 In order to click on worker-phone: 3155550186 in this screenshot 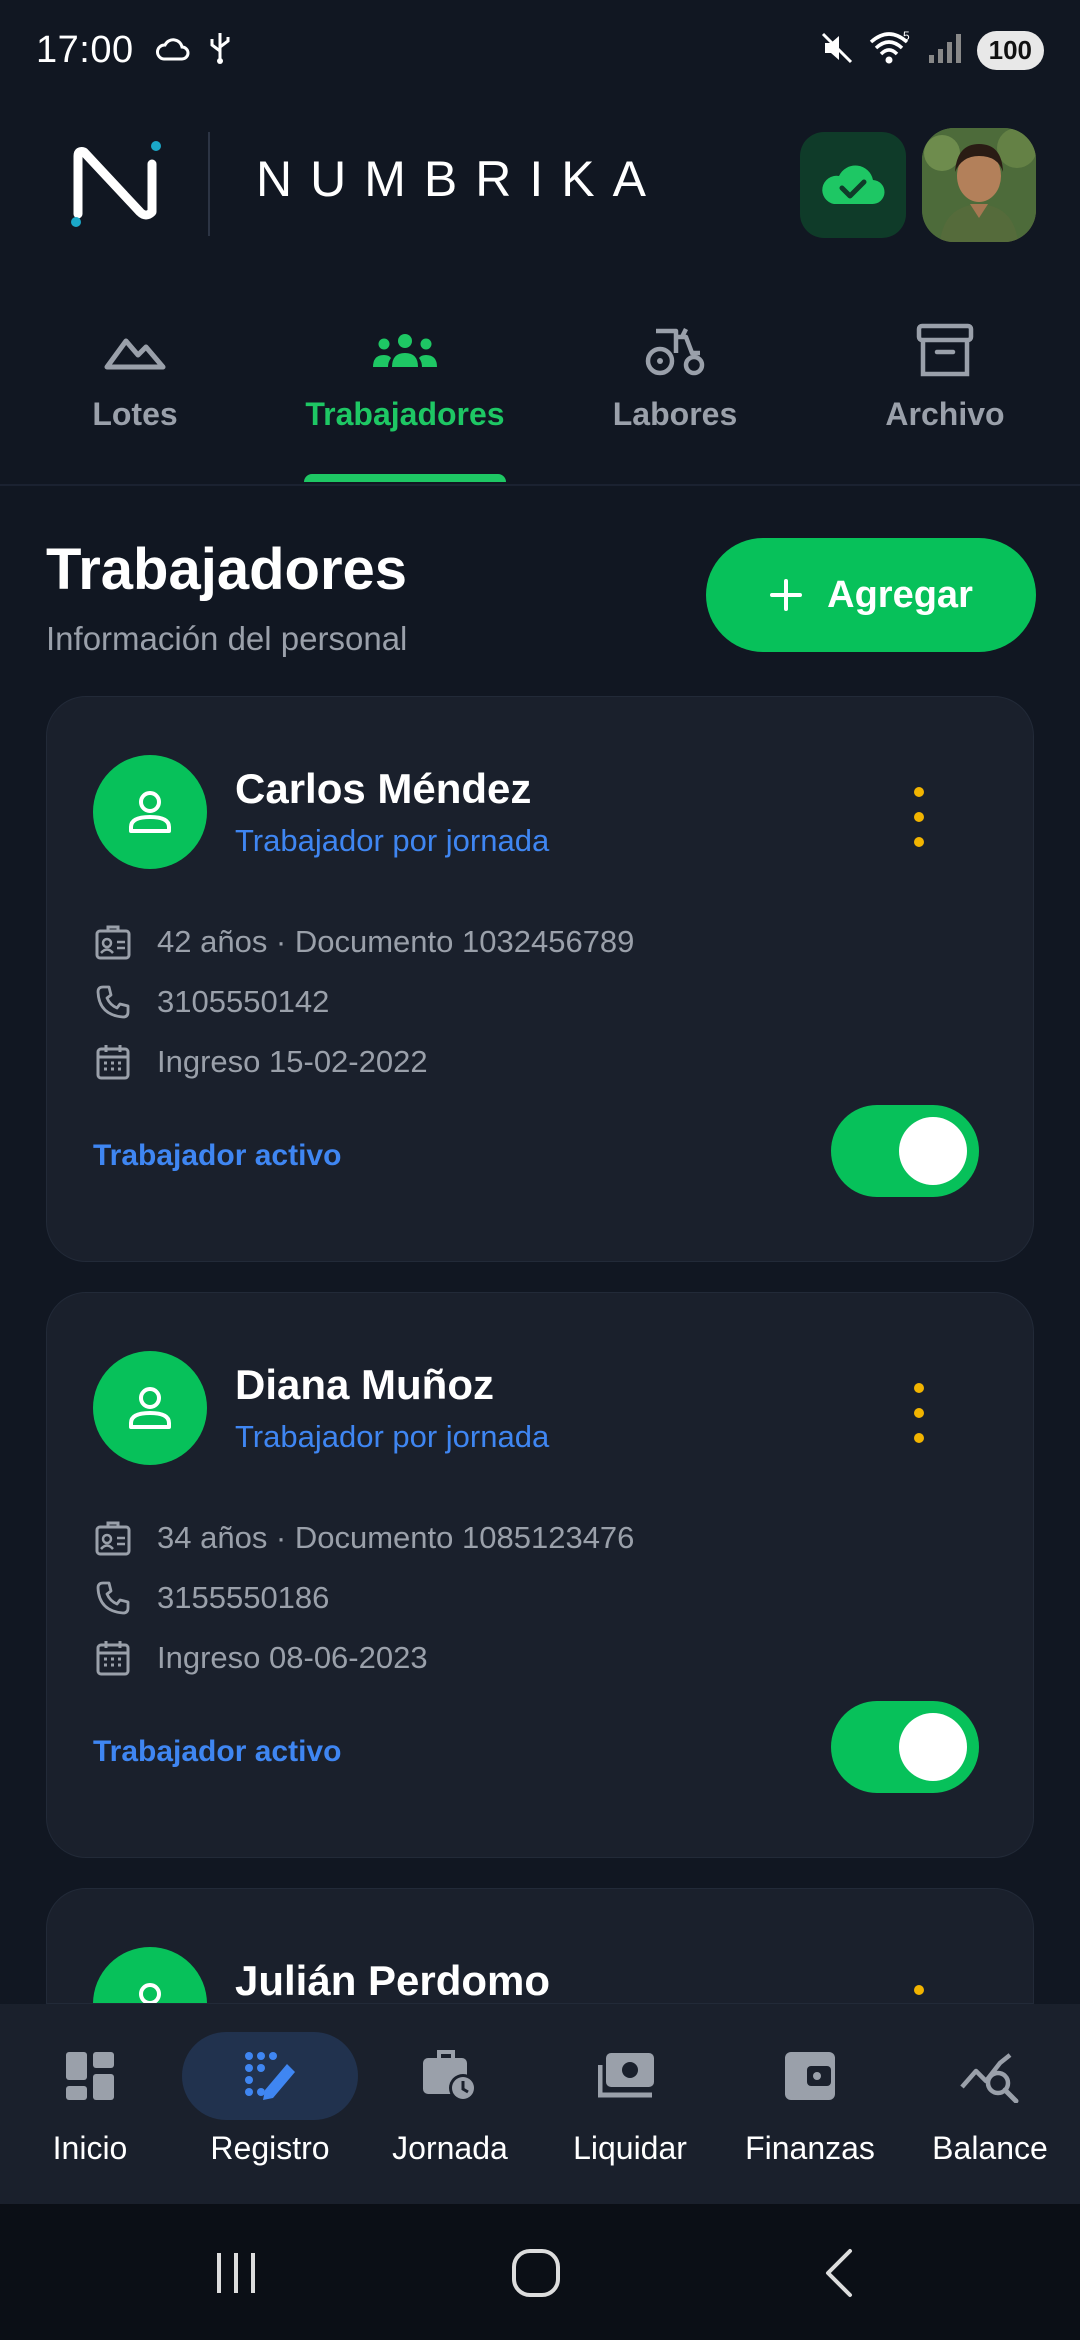, I will do `click(243, 1597)`.